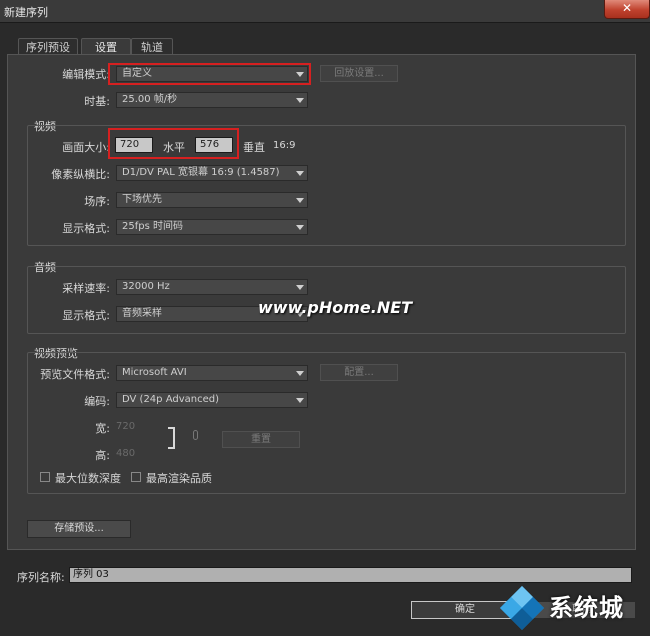 Image resolution: width=650 pixels, height=636 pixels. Describe the element at coordinates (102, 428) in the screenshot. I see `preview-width-label: 宽:` at that location.